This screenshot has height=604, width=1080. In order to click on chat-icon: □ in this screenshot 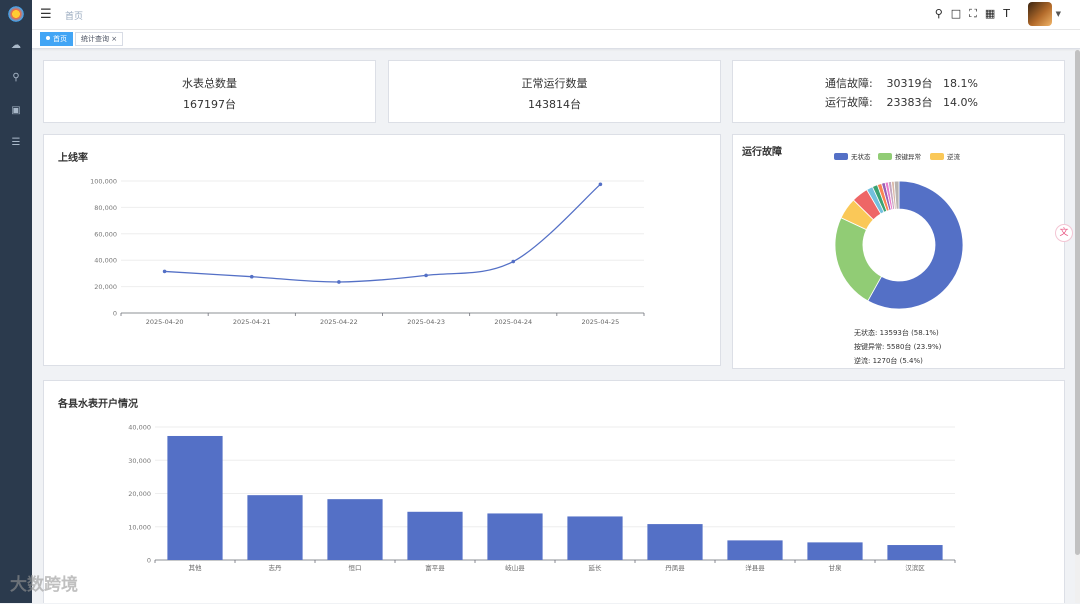, I will do `click(956, 14)`.